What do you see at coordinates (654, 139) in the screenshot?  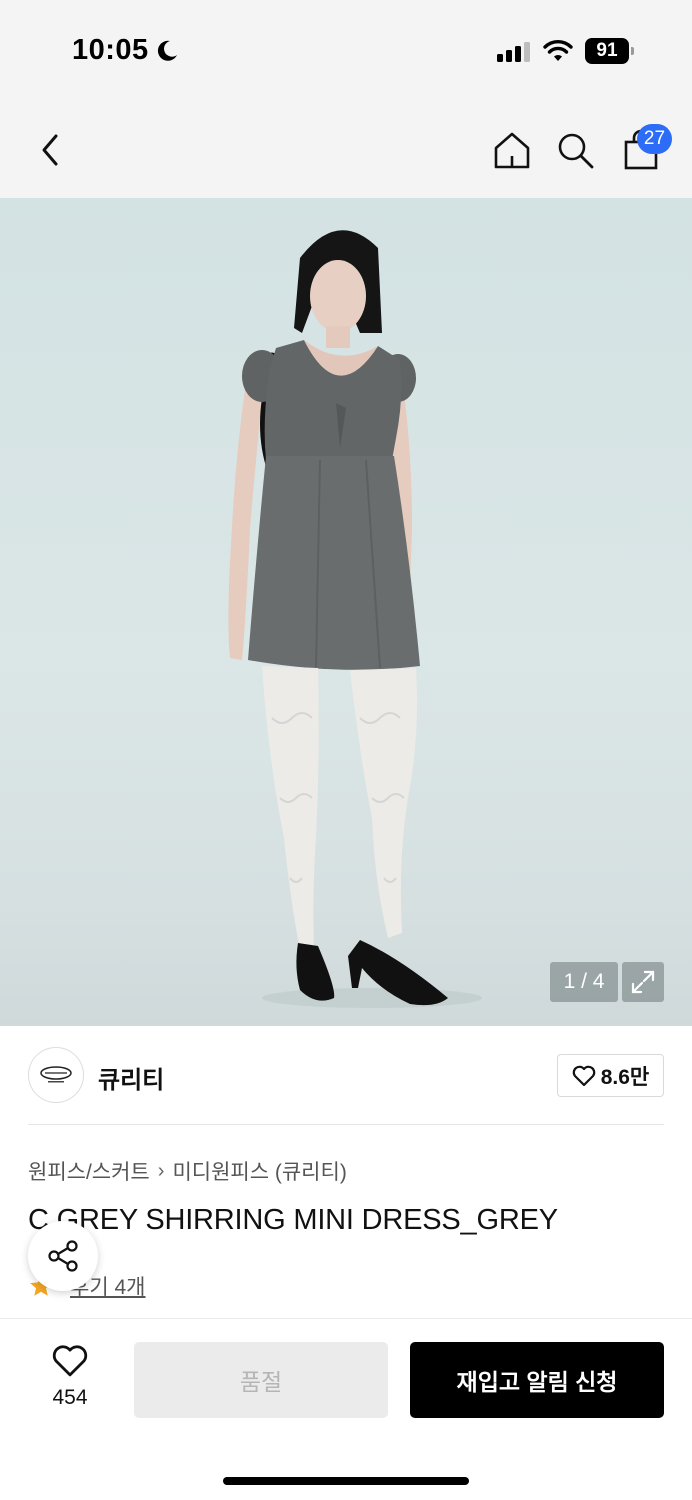 I see `cart-count-badge: 27` at bounding box center [654, 139].